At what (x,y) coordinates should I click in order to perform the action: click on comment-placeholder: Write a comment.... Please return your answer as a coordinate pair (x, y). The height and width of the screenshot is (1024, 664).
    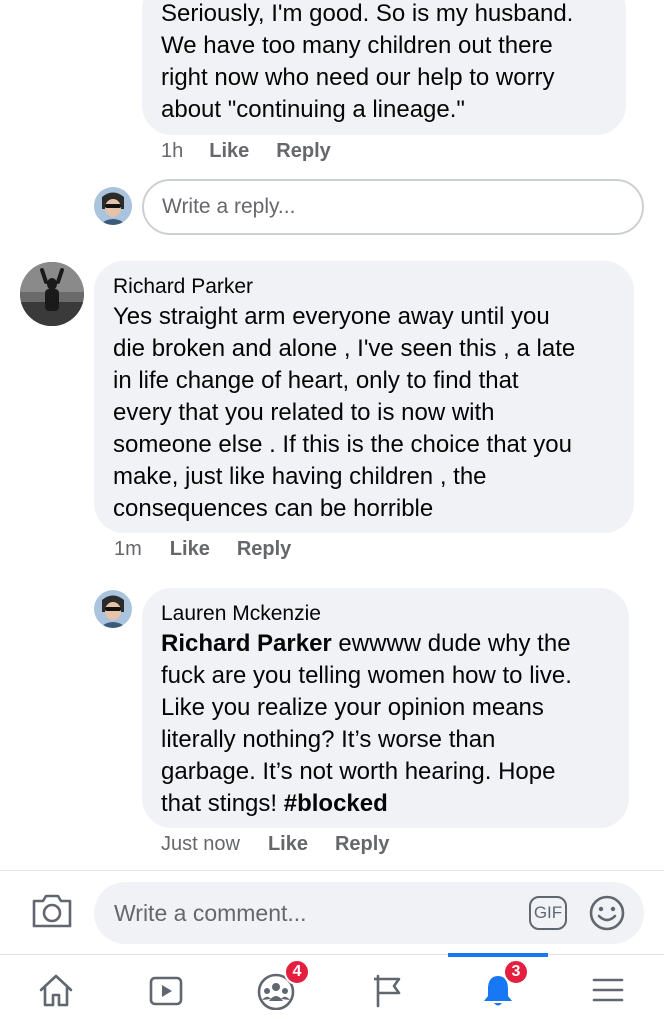
    Looking at the image, I should click on (210, 912).